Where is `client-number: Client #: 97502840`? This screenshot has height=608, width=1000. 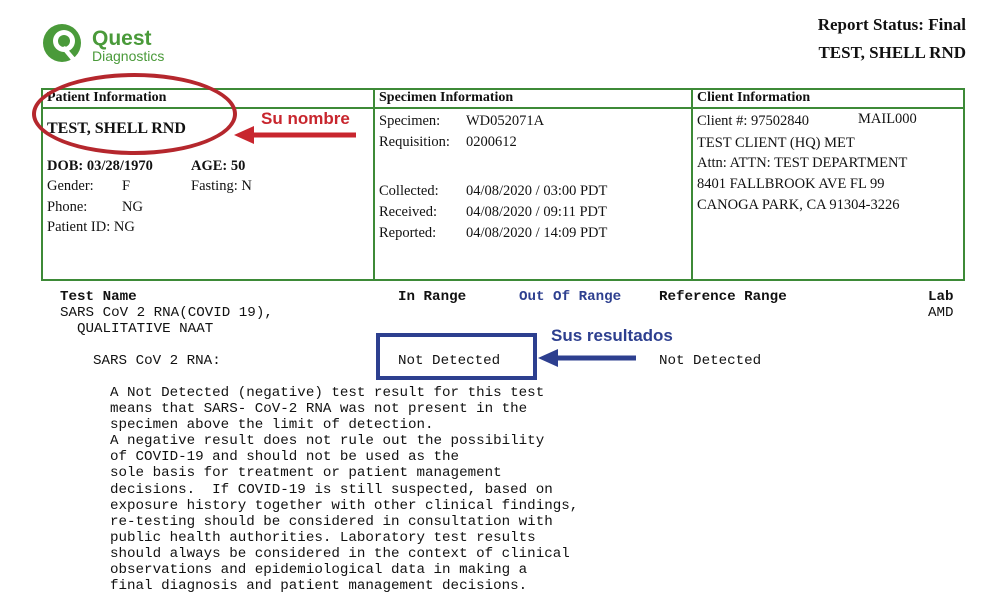 client-number: Client #: 97502840 is located at coordinates (753, 121).